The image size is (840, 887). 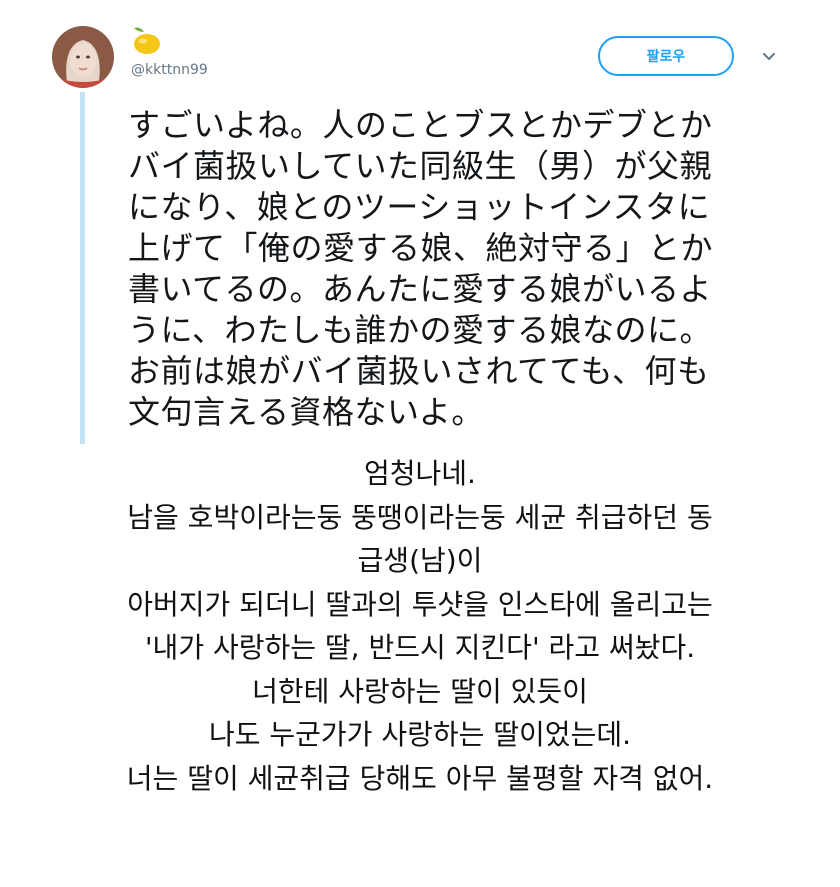 What do you see at coordinates (145, 41) in the screenshot?
I see `lemon-icon` at bounding box center [145, 41].